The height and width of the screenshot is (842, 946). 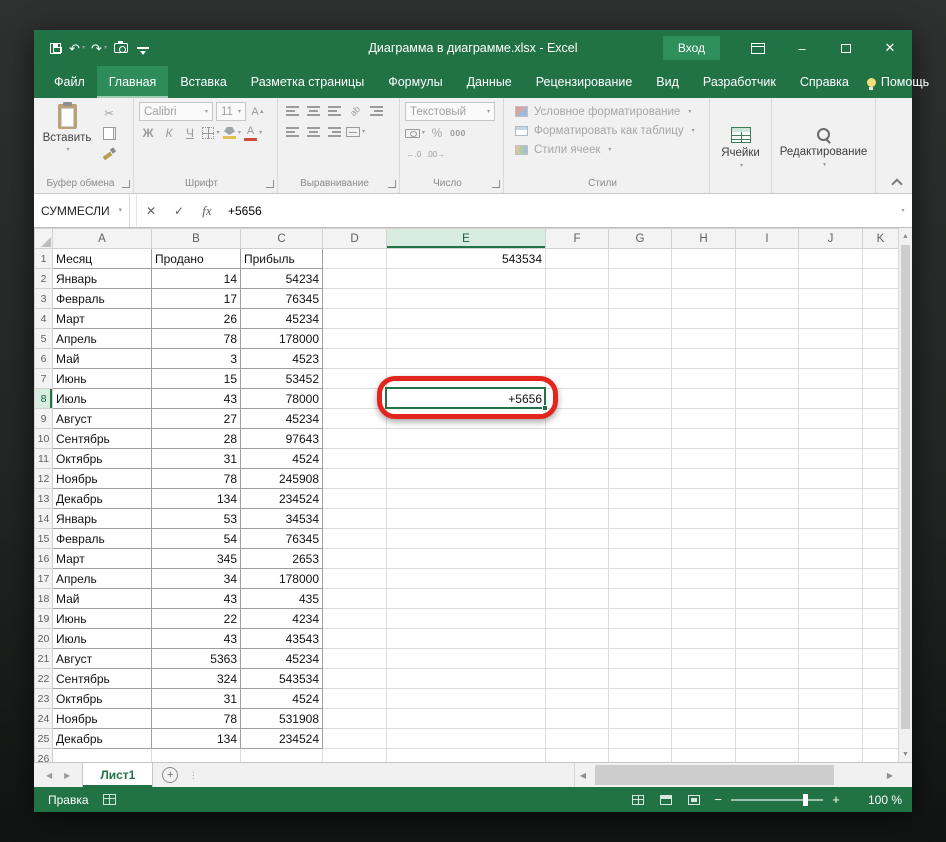 I want to click on cell-K16, so click(x=880, y=558).